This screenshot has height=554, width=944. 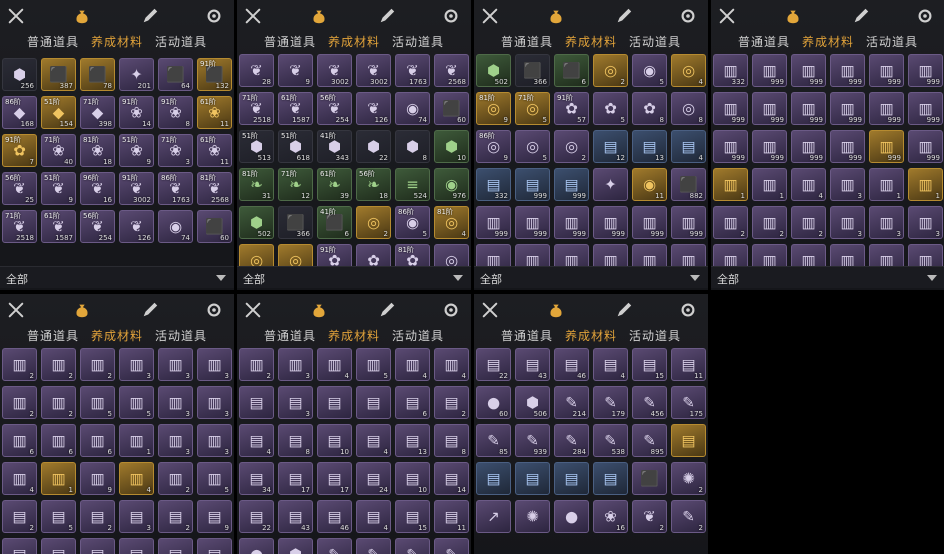 What do you see at coordinates (214, 112) in the screenshot?
I see `item-slot: ❀ 61阶 11` at bounding box center [214, 112].